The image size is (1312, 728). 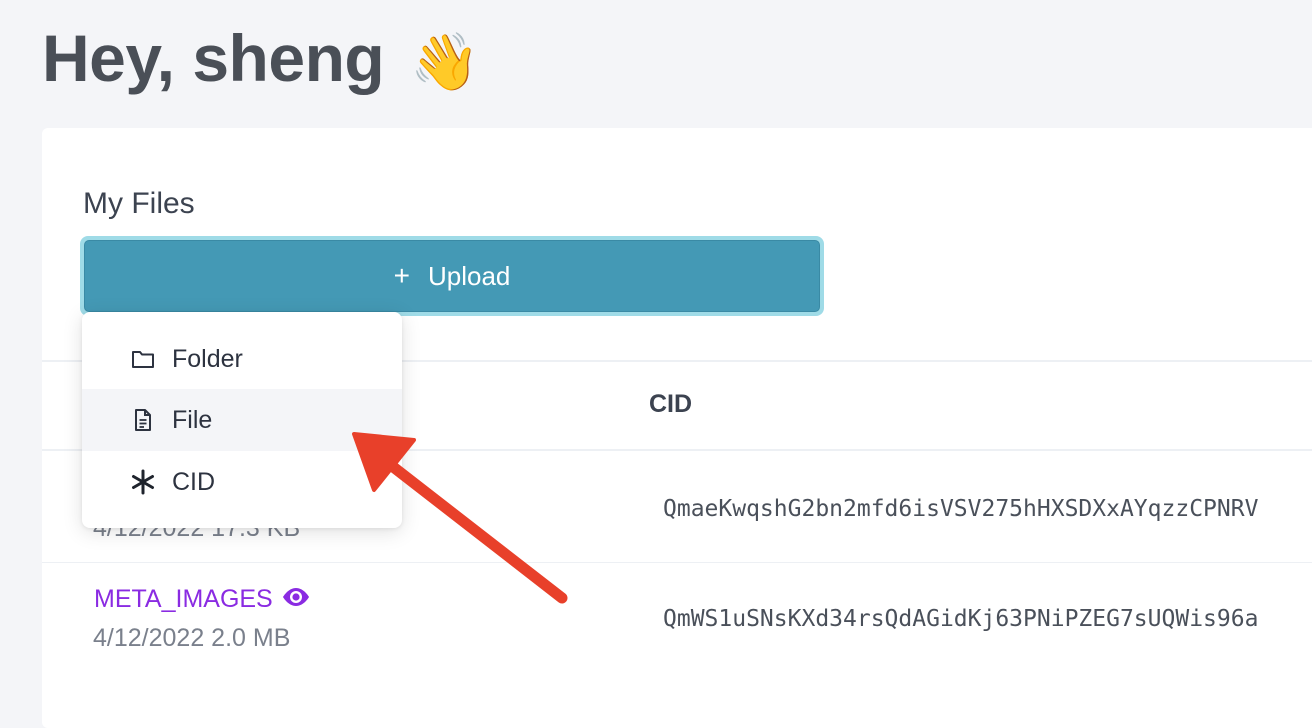 I want to click on greeting-heading: Hey, sheng 👋, so click(x=261, y=60).